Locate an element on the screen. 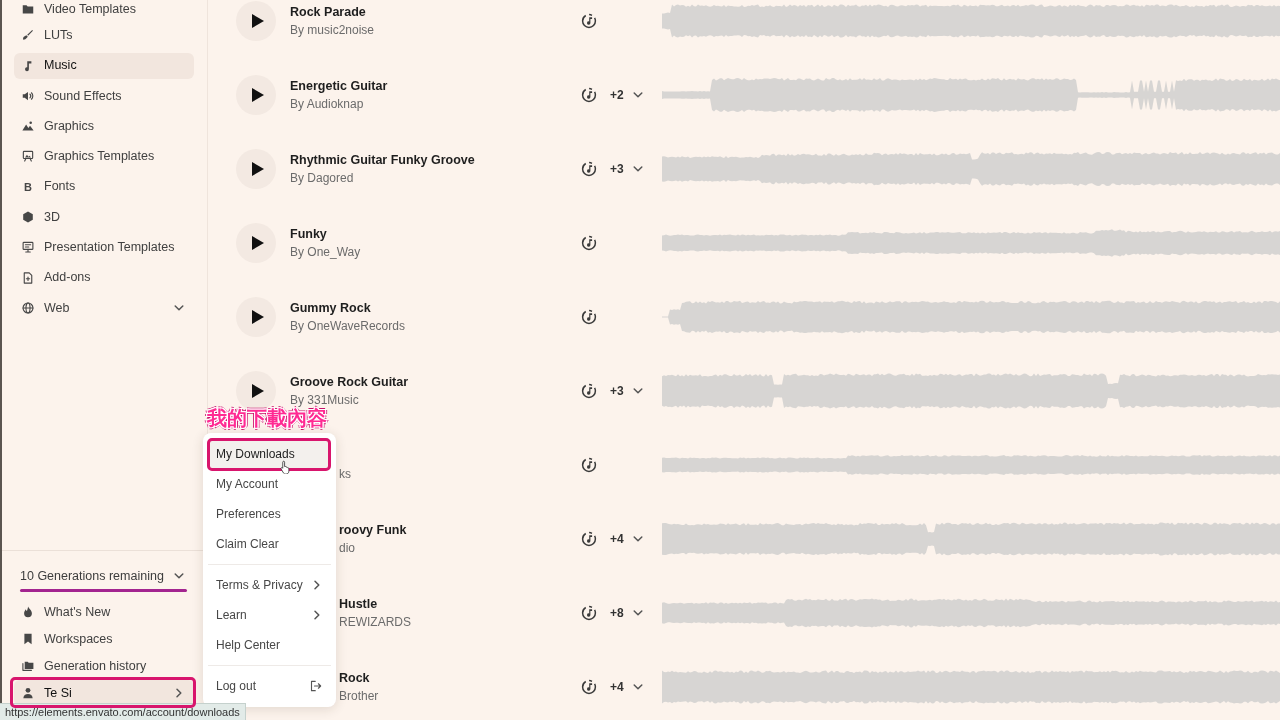 Image resolution: width=1280 pixels, height=720 pixels. presentation-board-icon is located at coordinates (28, 247).